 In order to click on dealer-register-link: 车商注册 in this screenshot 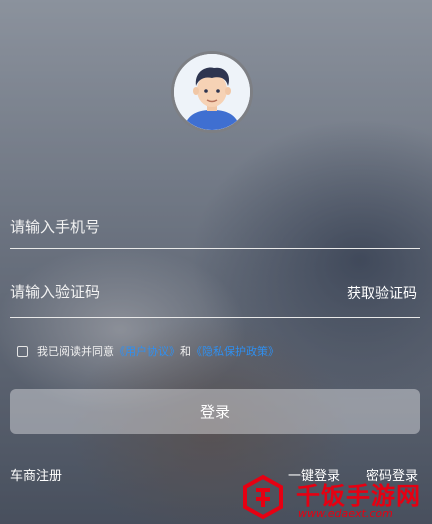, I will do `click(36, 474)`.